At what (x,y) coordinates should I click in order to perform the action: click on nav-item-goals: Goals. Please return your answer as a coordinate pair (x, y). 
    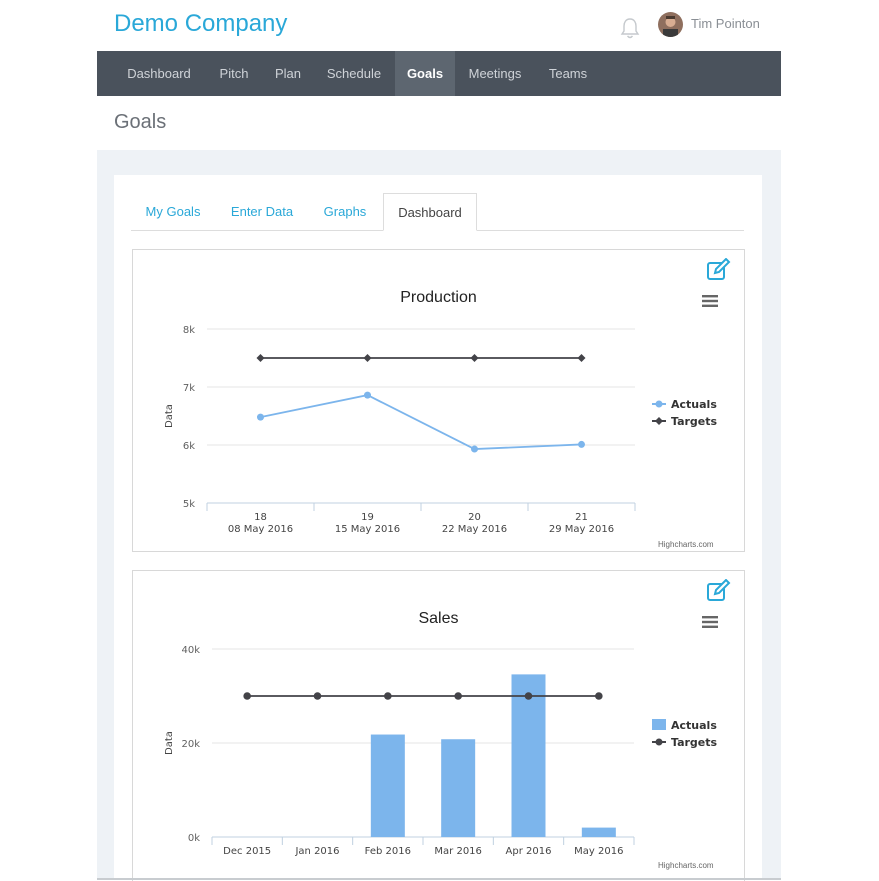
    Looking at the image, I should click on (425, 73).